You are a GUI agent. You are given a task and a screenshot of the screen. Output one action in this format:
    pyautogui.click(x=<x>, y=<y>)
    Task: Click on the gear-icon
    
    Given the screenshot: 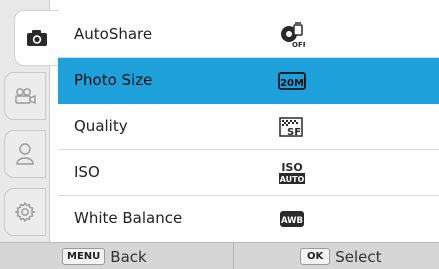 What is the action you would take?
    pyautogui.click(x=25, y=212)
    